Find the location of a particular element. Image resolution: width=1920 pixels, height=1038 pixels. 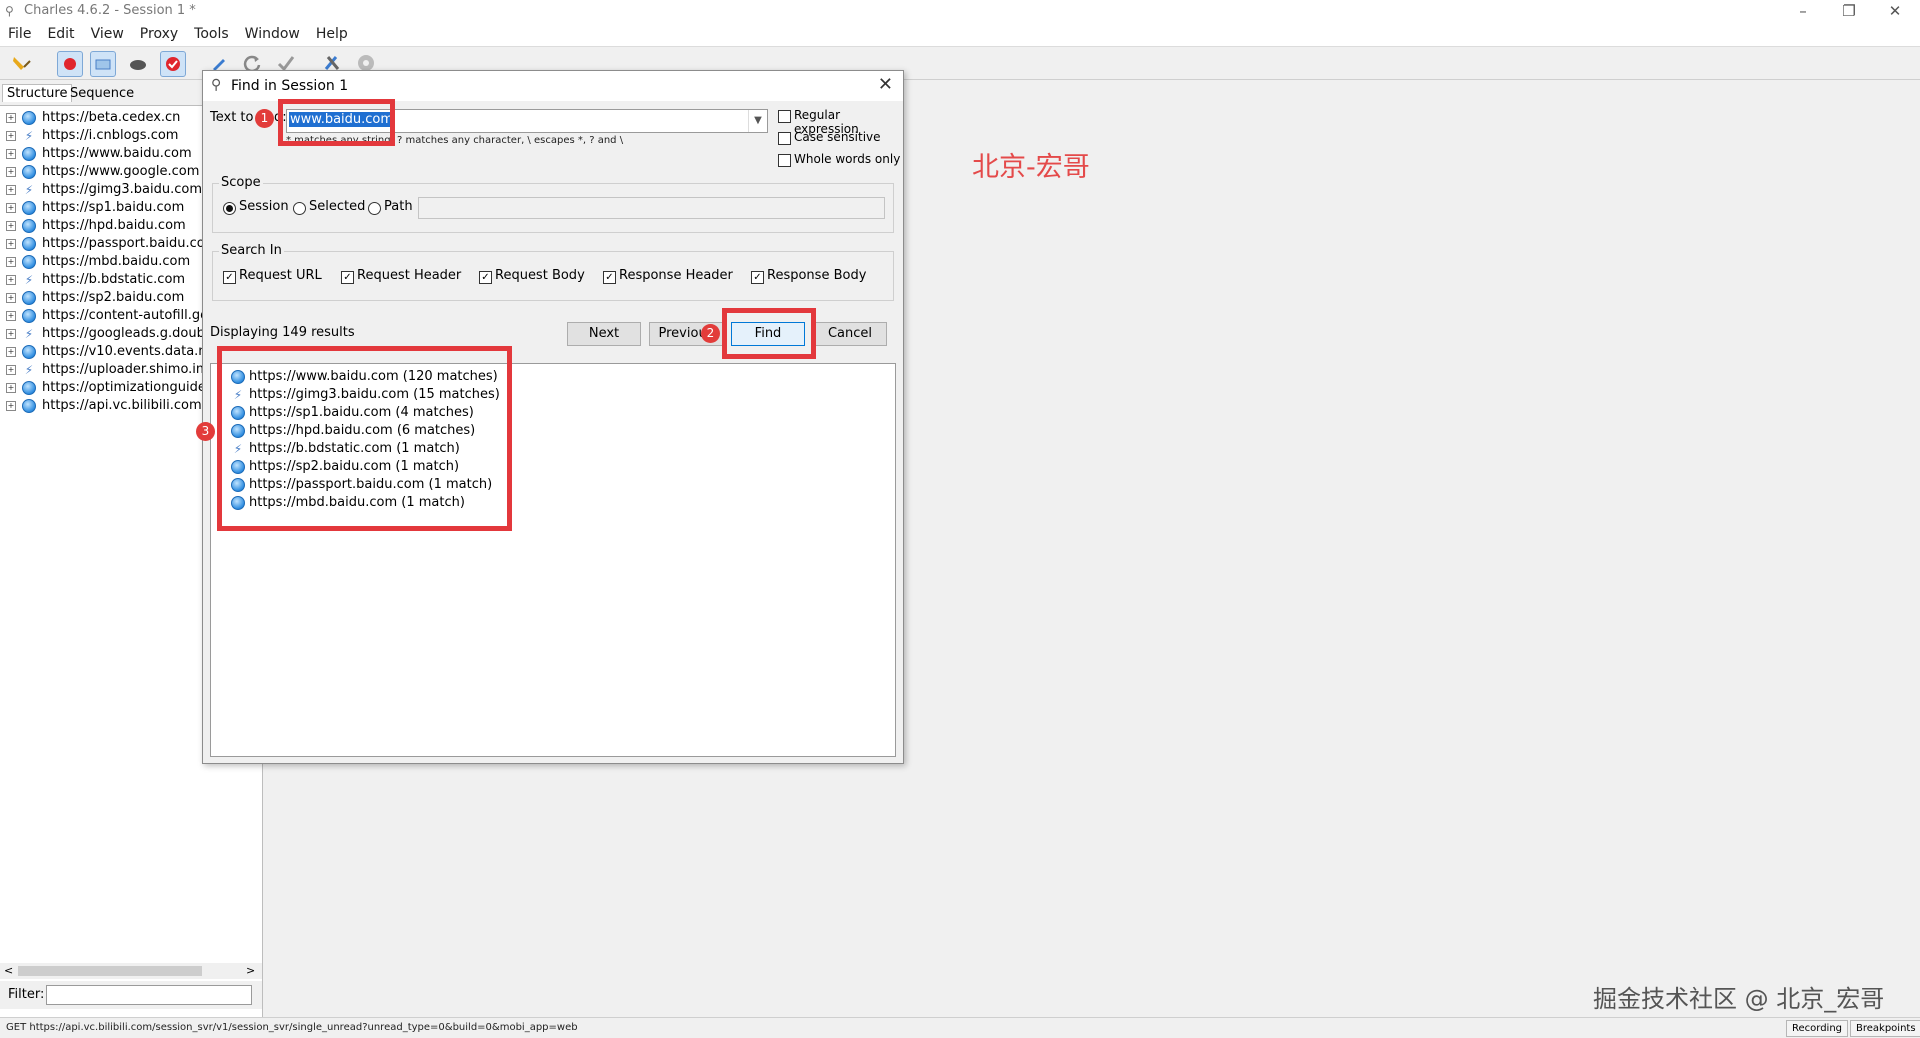

scope-selected-label: Selected is located at coordinates (337, 206).